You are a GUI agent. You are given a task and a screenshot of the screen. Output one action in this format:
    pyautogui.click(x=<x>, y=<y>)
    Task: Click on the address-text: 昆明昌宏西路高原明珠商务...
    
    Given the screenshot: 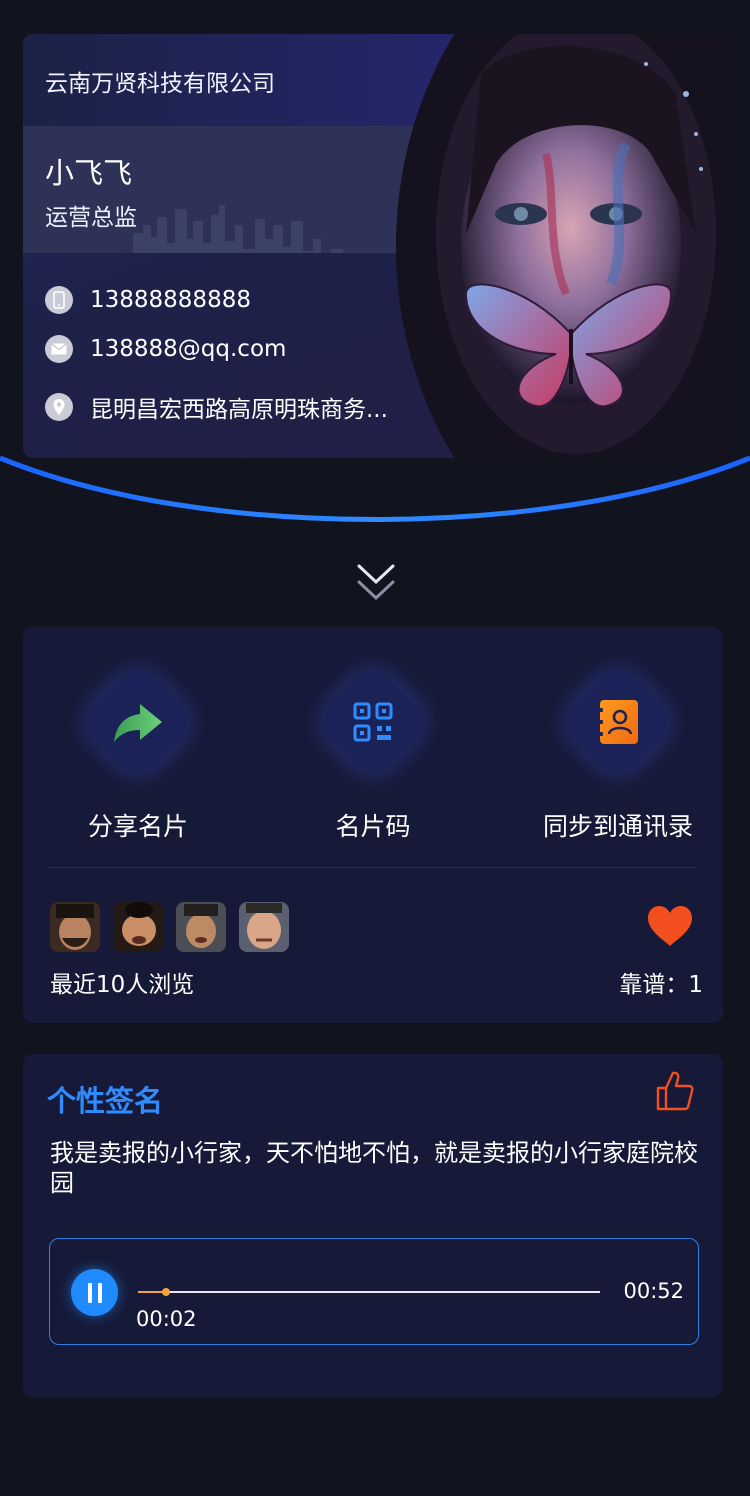 What is the action you would take?
    pyautogui.click(x=239, y=410)
    